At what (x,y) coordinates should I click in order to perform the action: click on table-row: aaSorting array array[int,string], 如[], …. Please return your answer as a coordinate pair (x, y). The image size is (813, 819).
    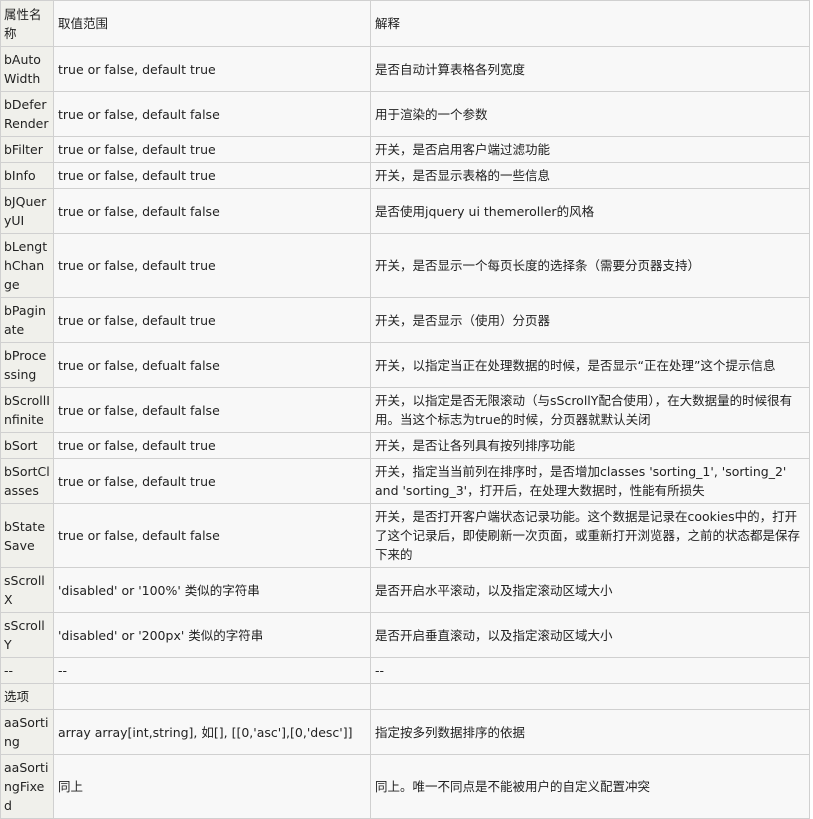
    Looking at the image, I should click on (405, 732).